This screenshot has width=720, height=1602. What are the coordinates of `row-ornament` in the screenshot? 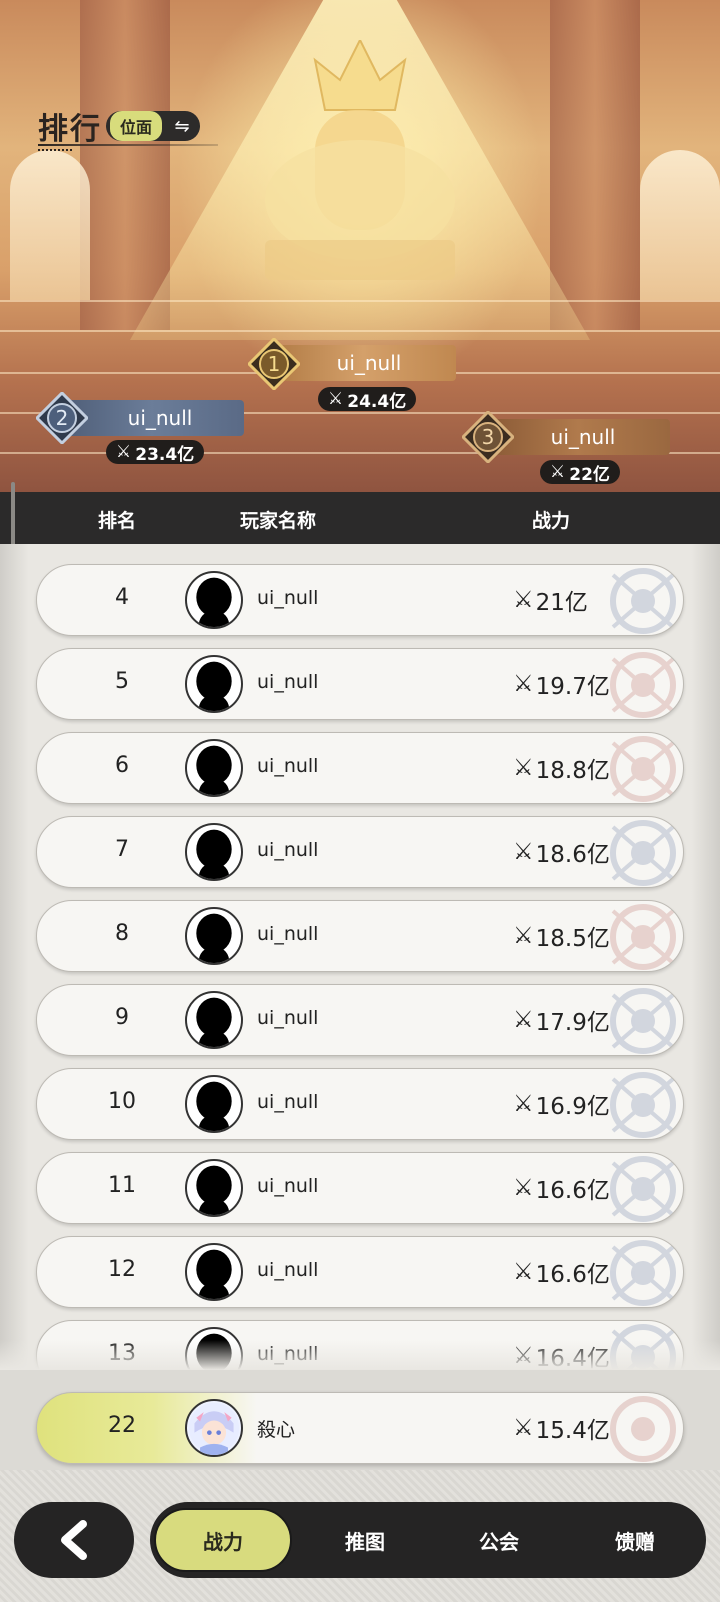 It's located at (643, 601).